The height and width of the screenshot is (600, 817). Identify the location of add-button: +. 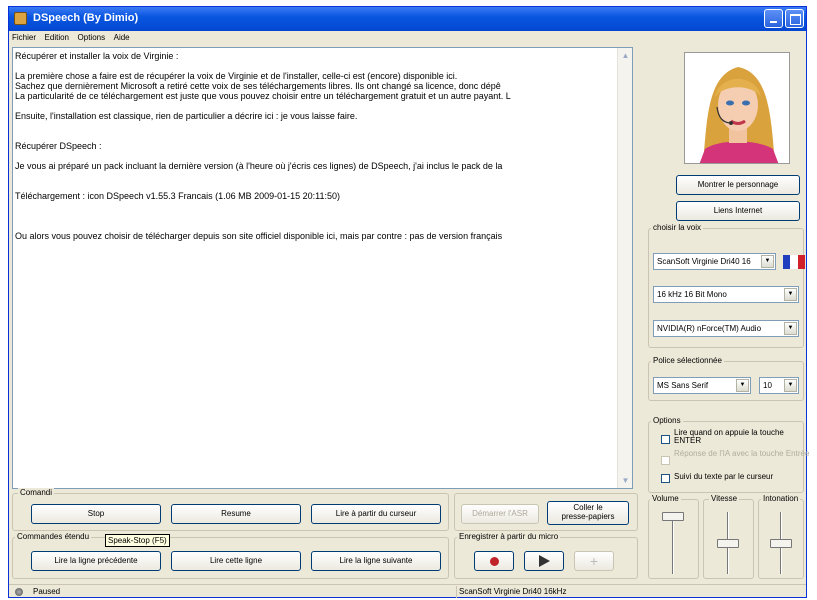
(594, 561).